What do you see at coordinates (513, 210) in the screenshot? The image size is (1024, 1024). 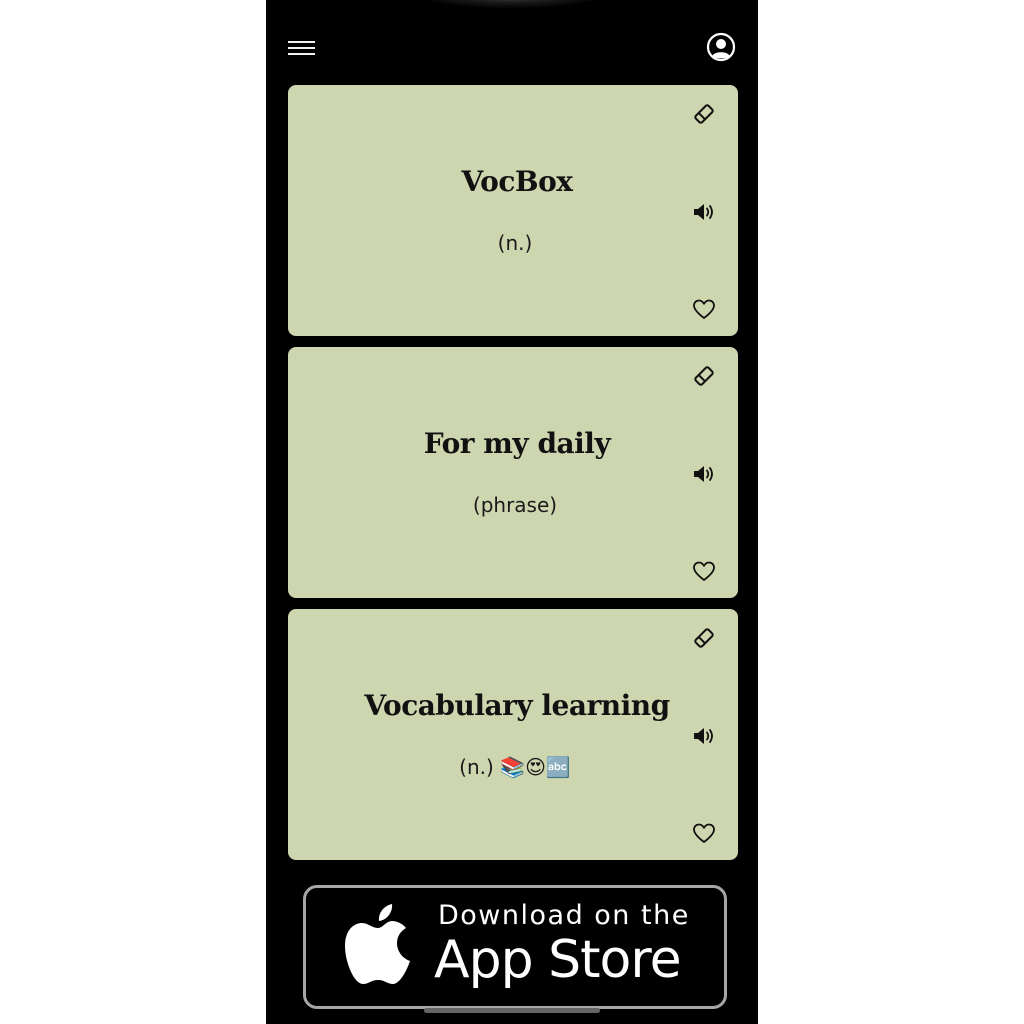 I see `word-card: VocBox (n.)` at bounding box center [513, 210].